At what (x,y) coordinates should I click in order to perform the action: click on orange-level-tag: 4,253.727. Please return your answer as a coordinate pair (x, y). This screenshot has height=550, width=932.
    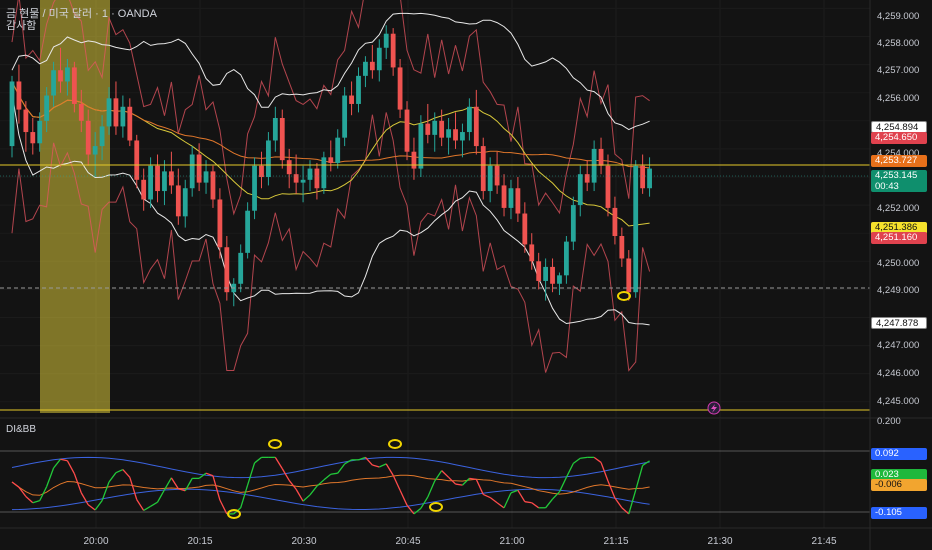
    Looking at the image, I should click on (899, 161).